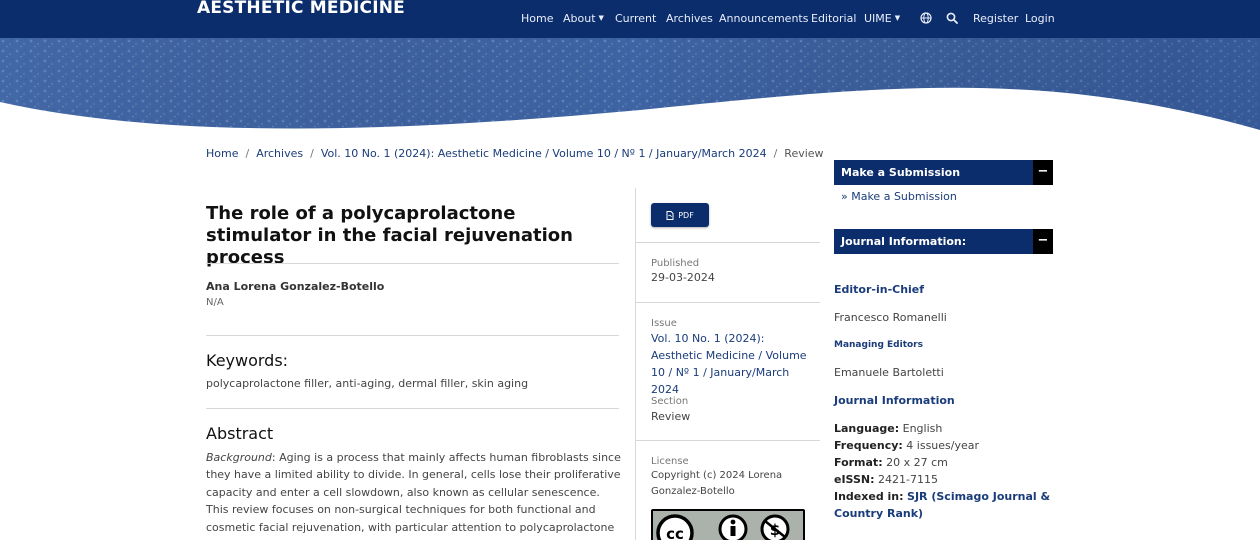 Image resolution: width=1260 pixels, height=540 pixels. What do you see at coordinates (215, 302) in the screenshot?
I see `author-affiliation: N/A` at bounding box center [215, 302].